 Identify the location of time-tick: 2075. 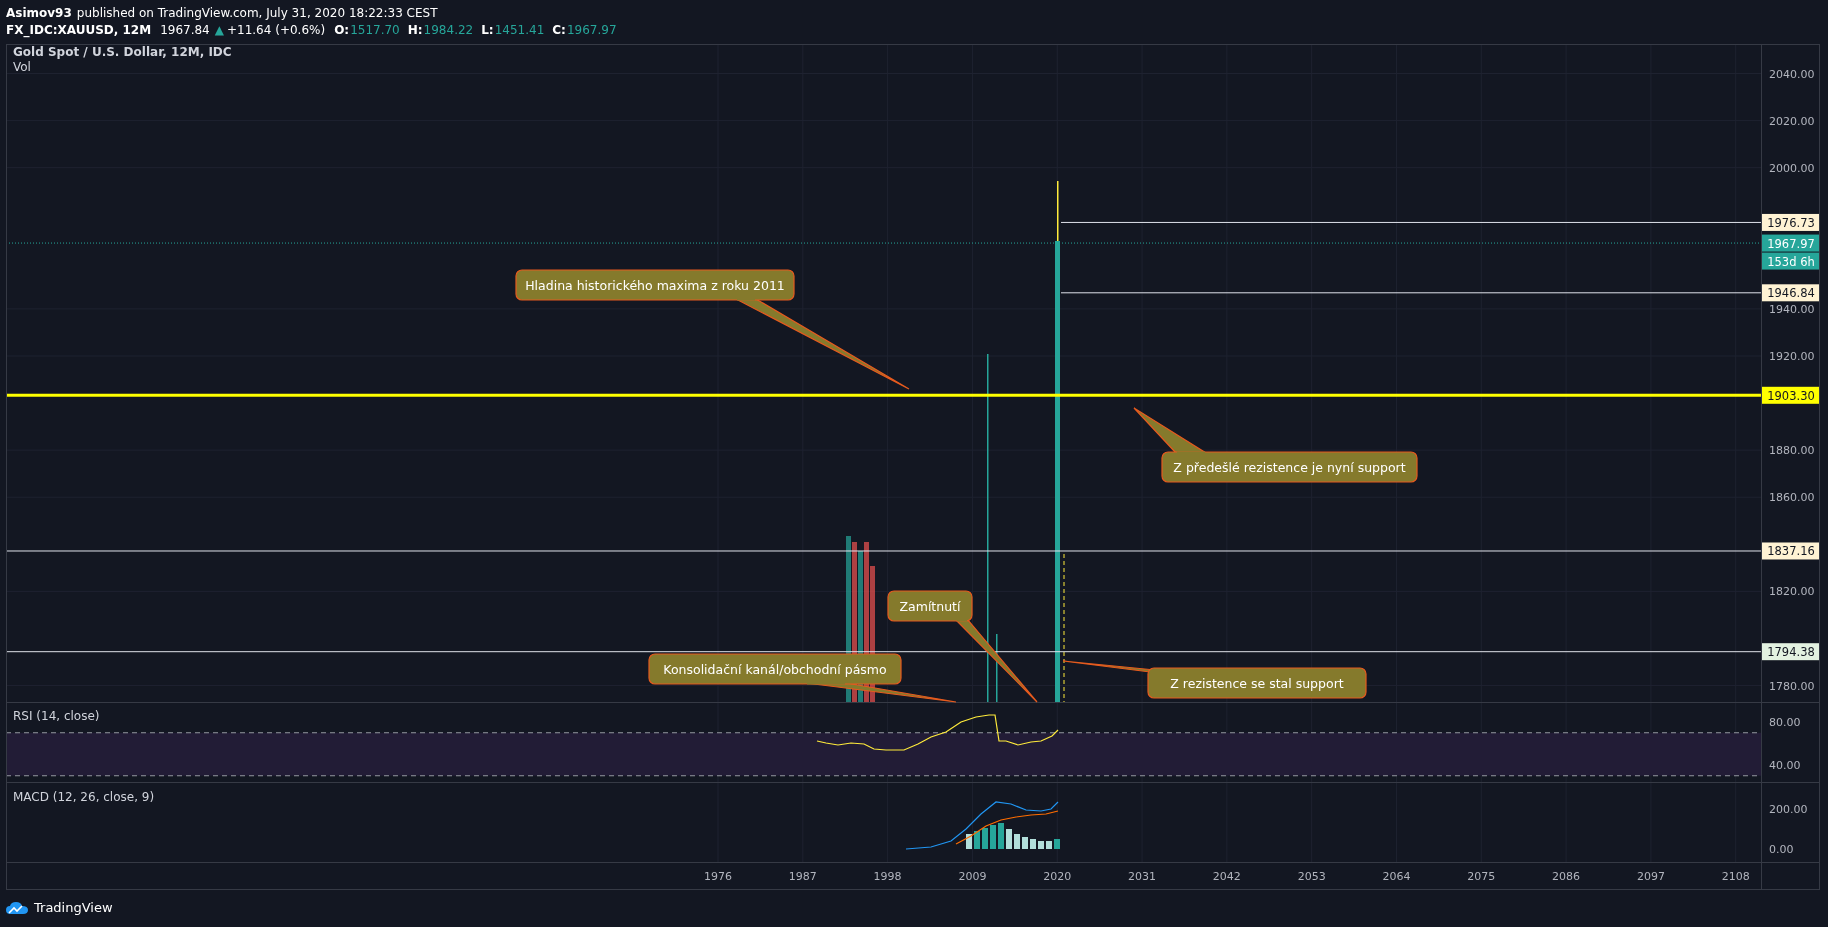
(1481, 876).